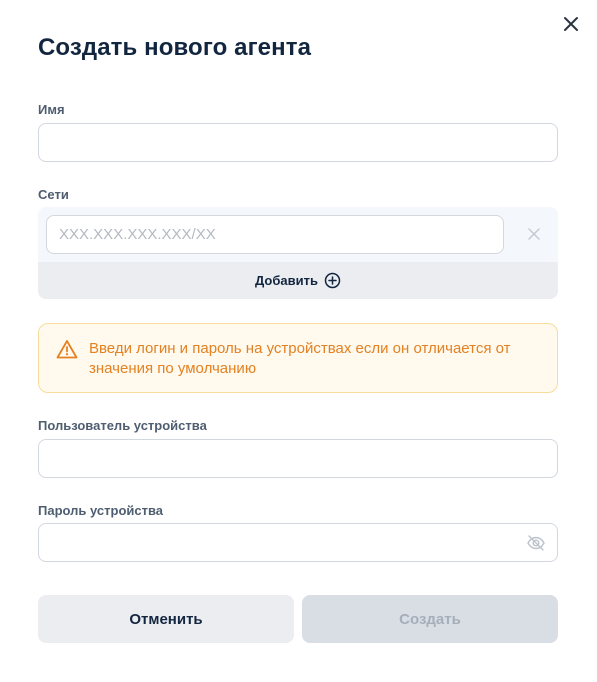 The width and height of the screenshot is (597, 682). I want to click on networks-label: Сети, so click(53, 194).